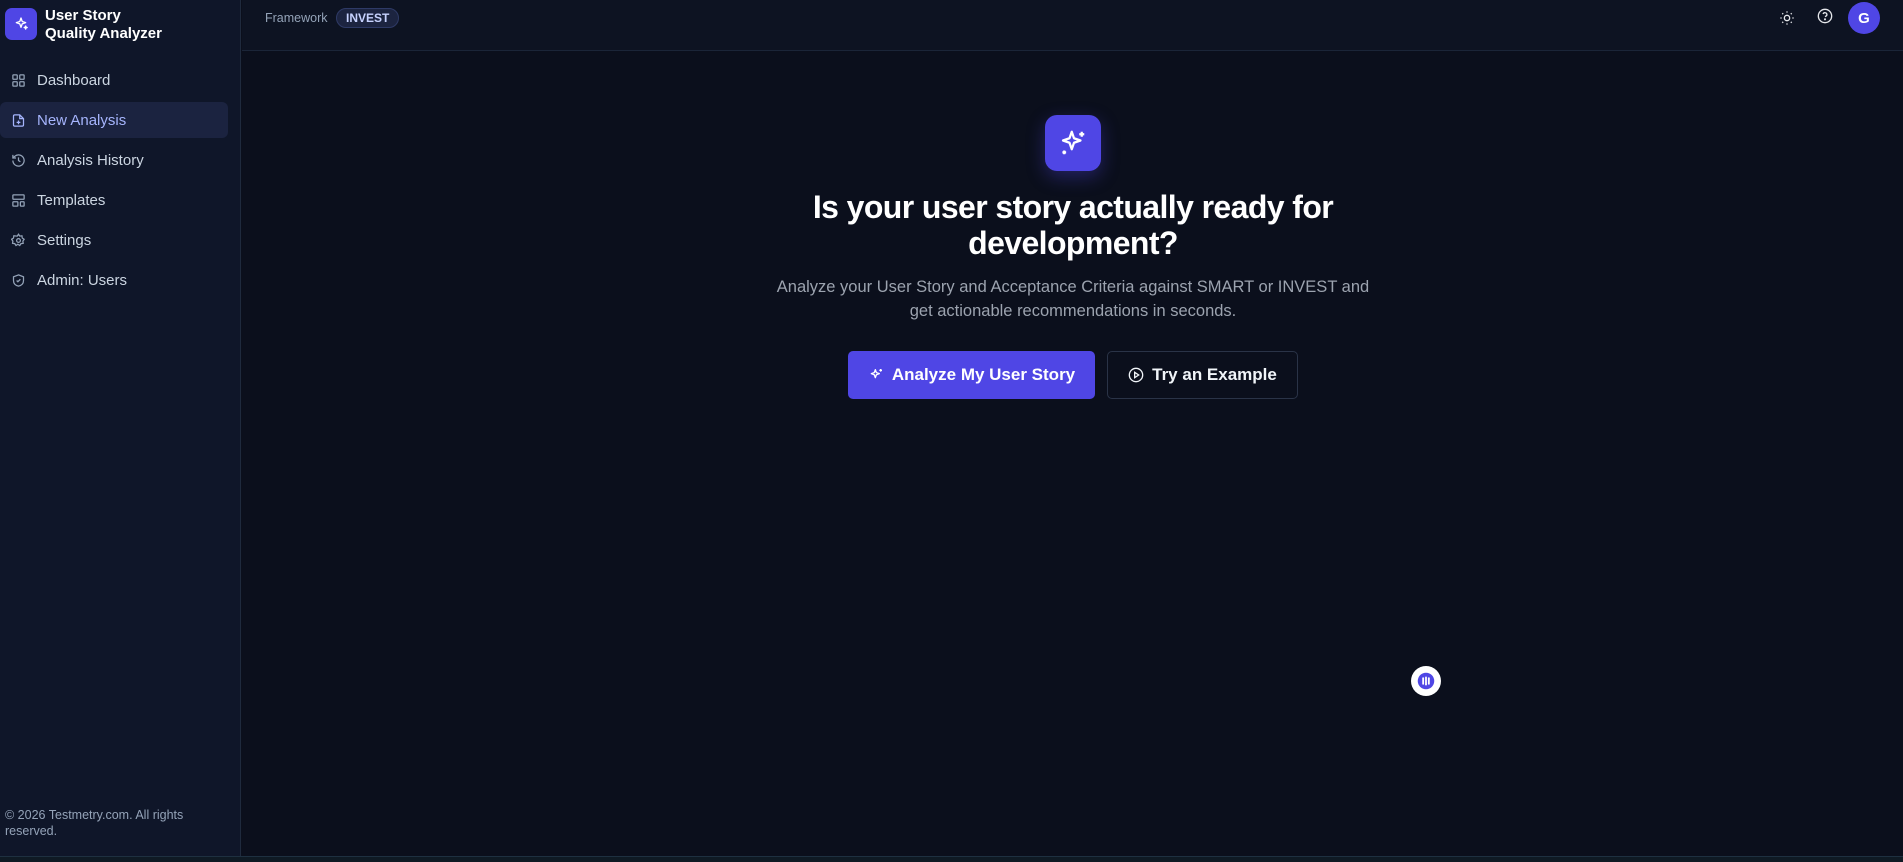 The image size is (1903, 862). Describe the element at coordinates (1136, 375) in the screenshot. I see `play-circle-icon` at that location.